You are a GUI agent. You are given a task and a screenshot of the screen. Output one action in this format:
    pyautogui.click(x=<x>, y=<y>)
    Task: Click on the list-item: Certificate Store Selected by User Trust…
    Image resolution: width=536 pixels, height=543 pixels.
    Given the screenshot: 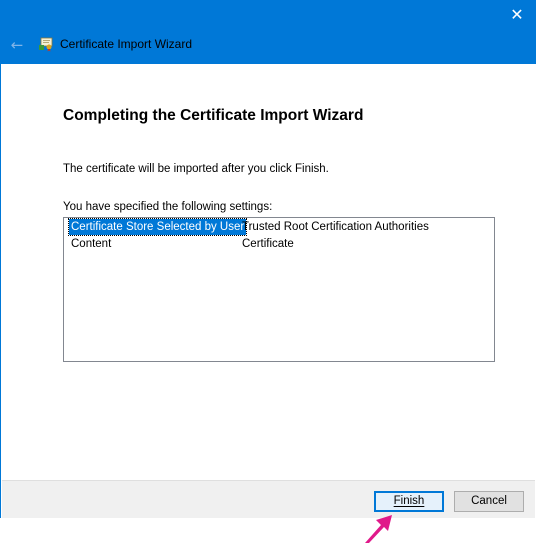 What is the action you would take?
    pyautogui.click(x=279, y=227)
    